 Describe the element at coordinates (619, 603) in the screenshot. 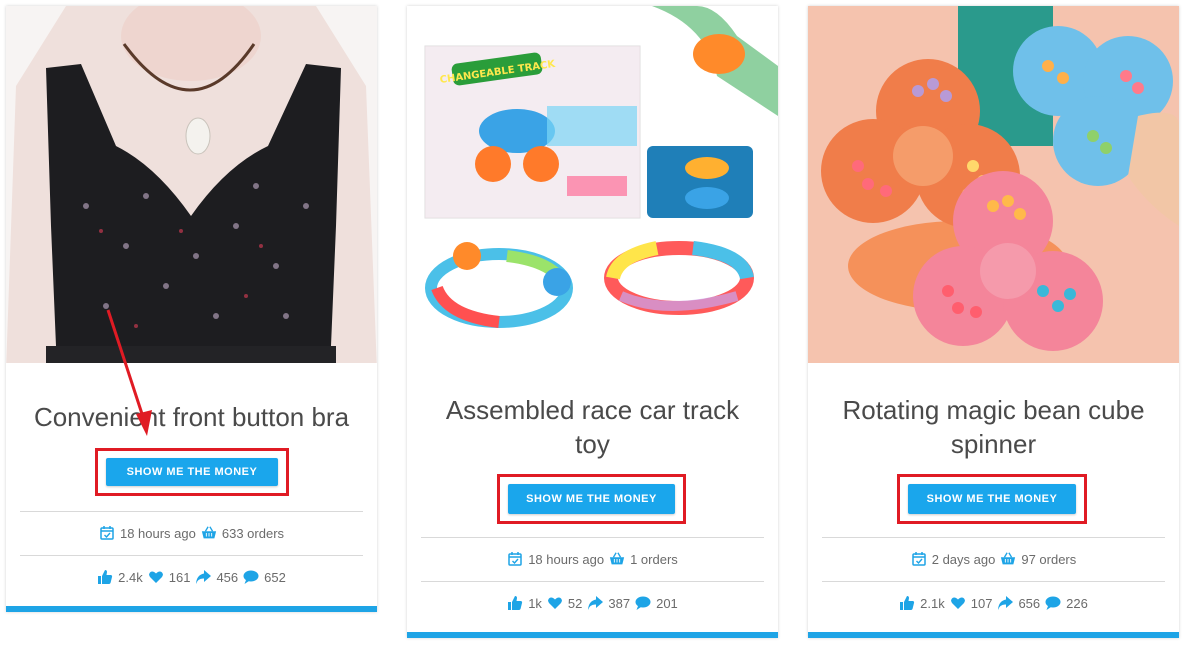

I see `shares-count: 387` at that location.